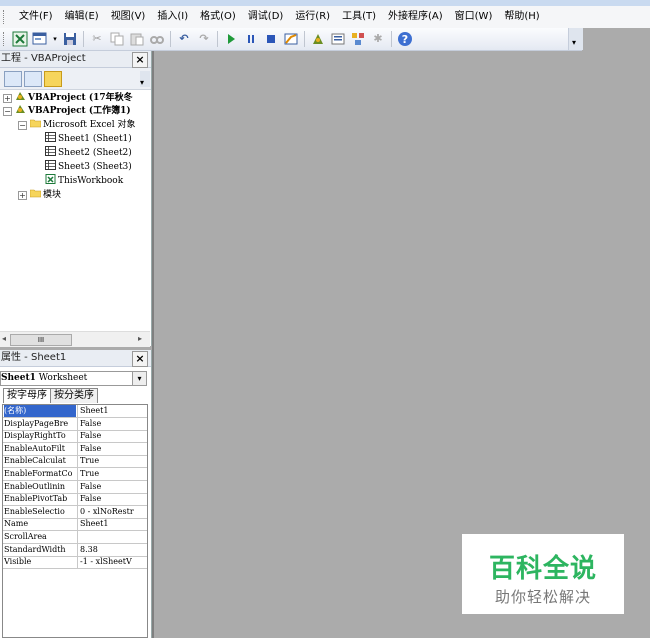 This screenshot has width=650, height=638. Describe the element at coordinates (97, 39) in the screenshot. I see `cut-icon: ✂` at that location.